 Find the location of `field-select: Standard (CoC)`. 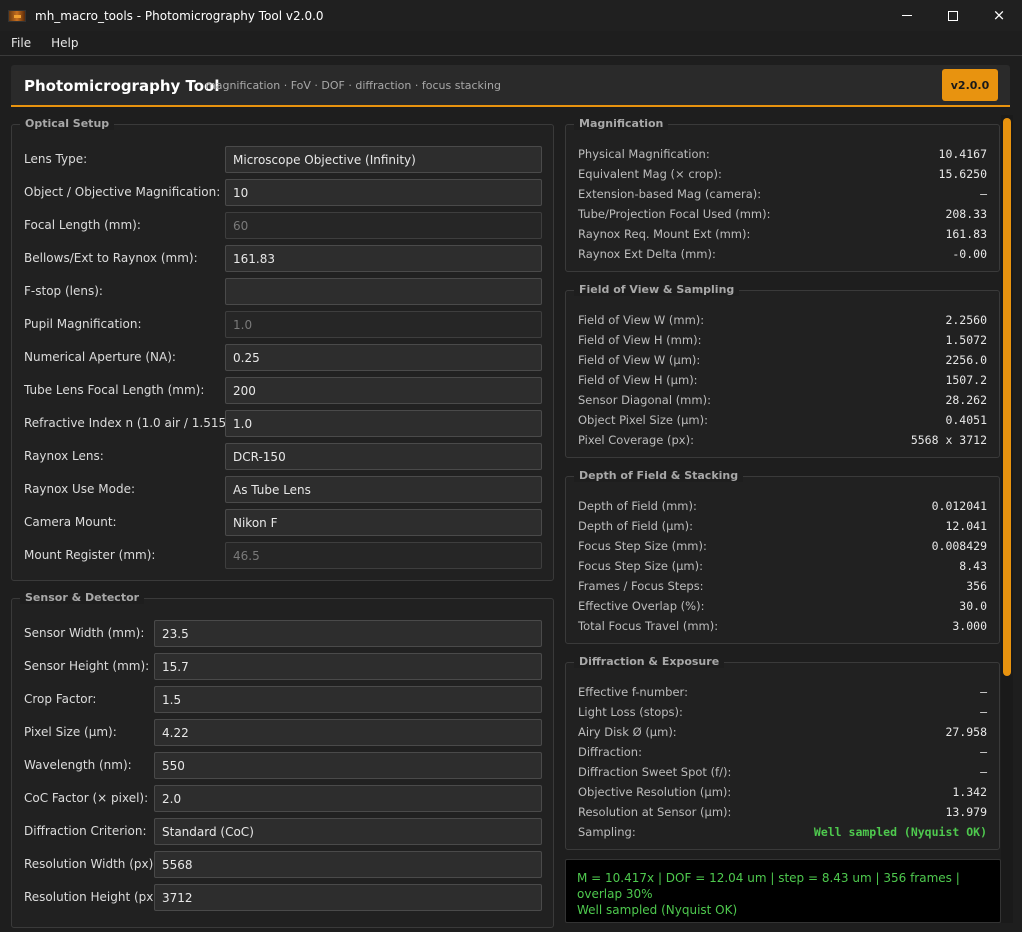

field-select: Standard (CoC) is located at coordinates (348, 831).